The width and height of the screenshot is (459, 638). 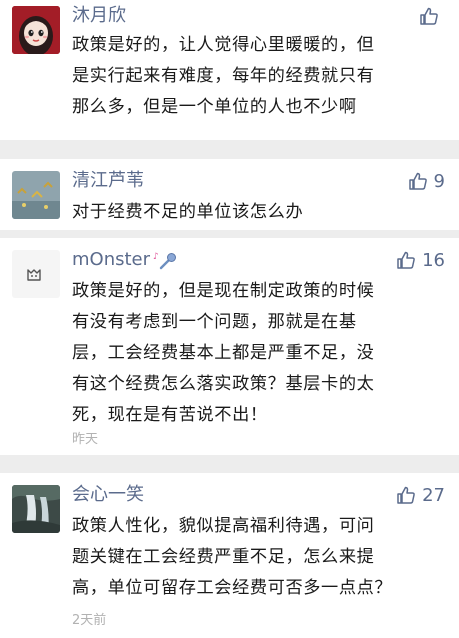 I want to click on comment-line: 死，现在是有苦说不出！, so click(x=170, y=415).